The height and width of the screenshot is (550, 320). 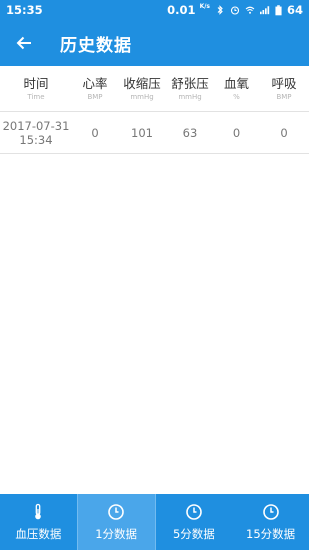 I want to click on bottom-tab-bar: 血压数据 1分数据 5分数据 15分数据, so click(x=154, y=522).